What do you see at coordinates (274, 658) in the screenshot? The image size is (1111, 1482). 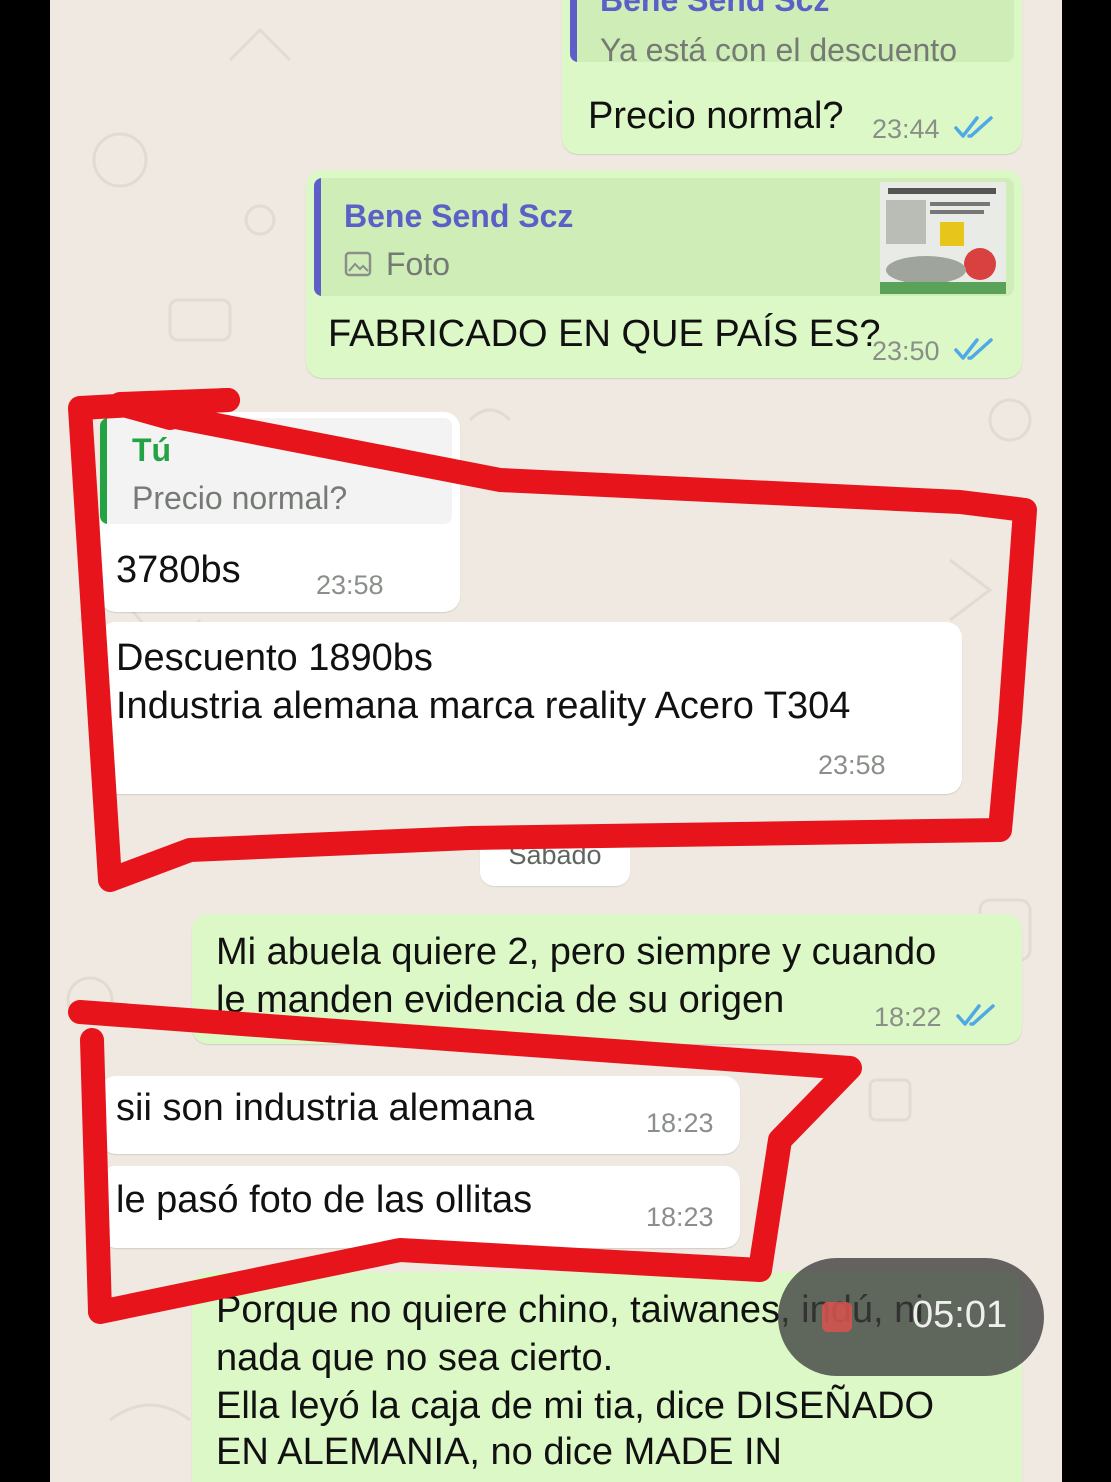 I see `message-text-line: Descuento 1890bs` at bounding box center [274, 658].